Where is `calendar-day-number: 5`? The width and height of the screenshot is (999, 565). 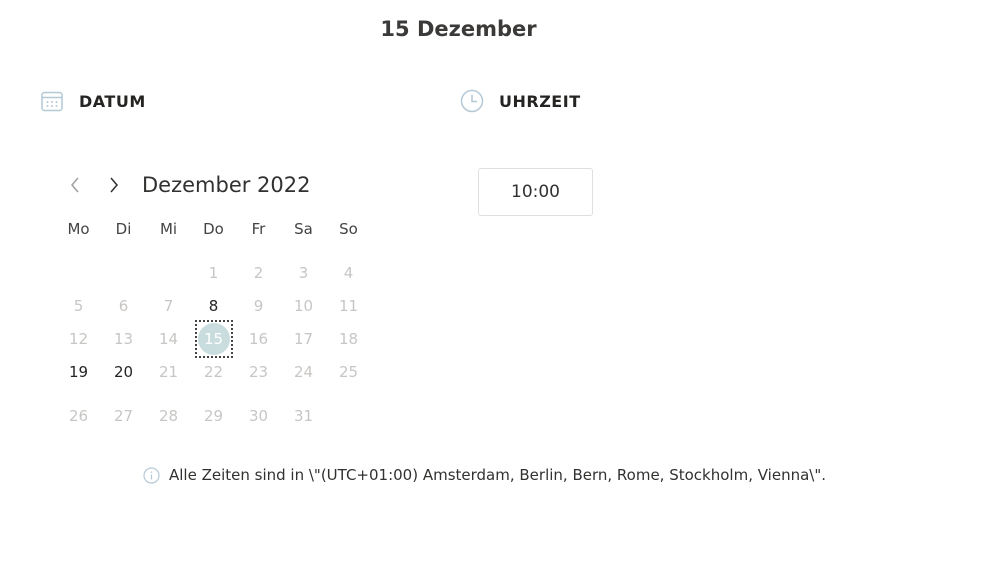 calendar-day-number: 5 is located at coordinates (78, 305).